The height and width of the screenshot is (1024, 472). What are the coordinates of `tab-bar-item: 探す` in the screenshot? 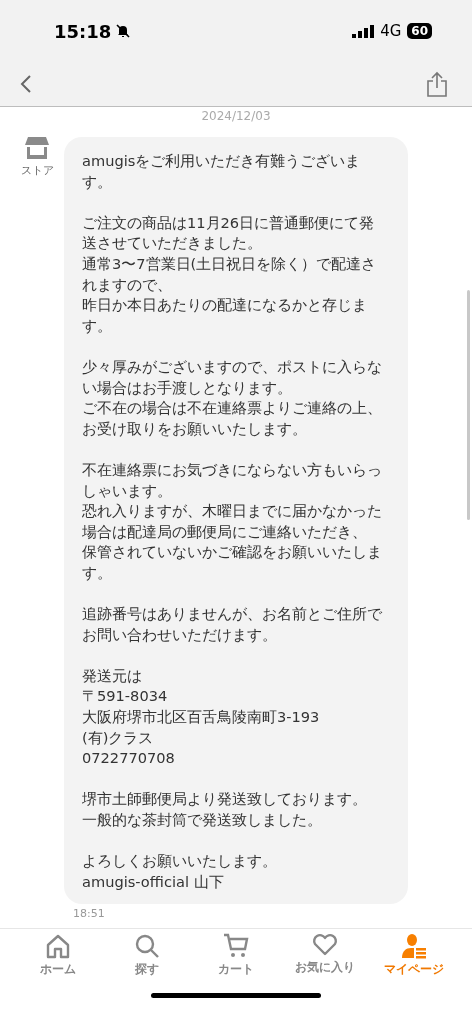 It's located at (147, 955).